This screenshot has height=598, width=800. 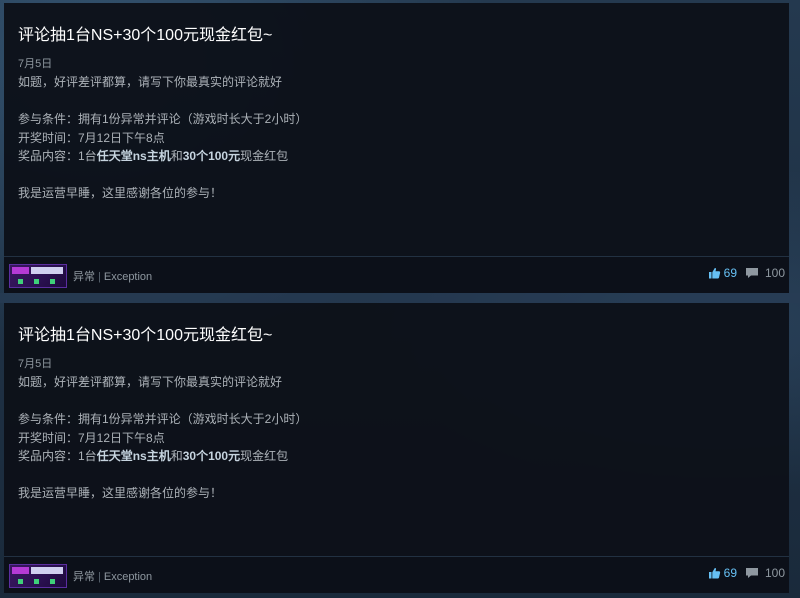 I want to click on post-divider, so click(x=400, y=298).